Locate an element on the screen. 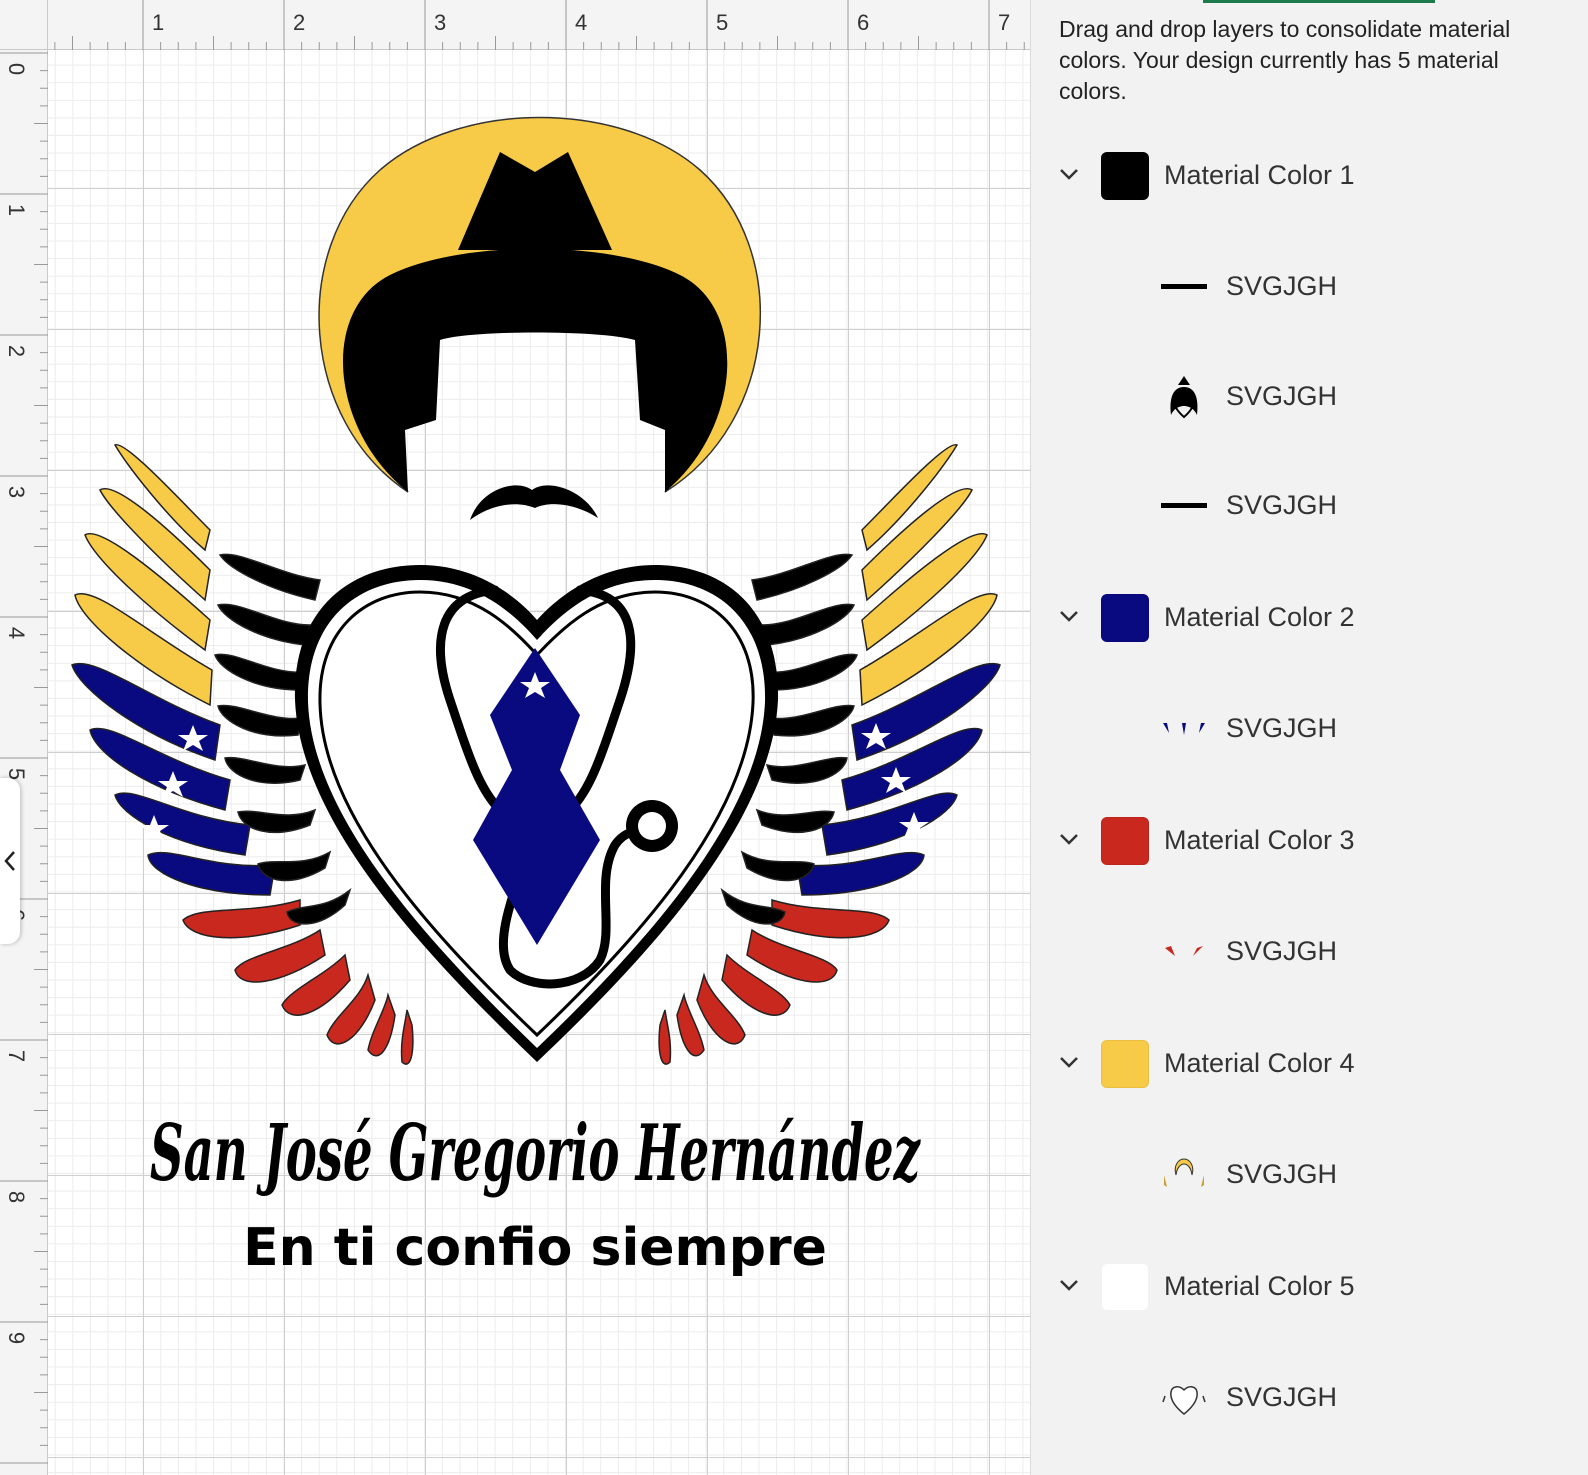  red-wings-icon is located at coordinates (1184, 951).